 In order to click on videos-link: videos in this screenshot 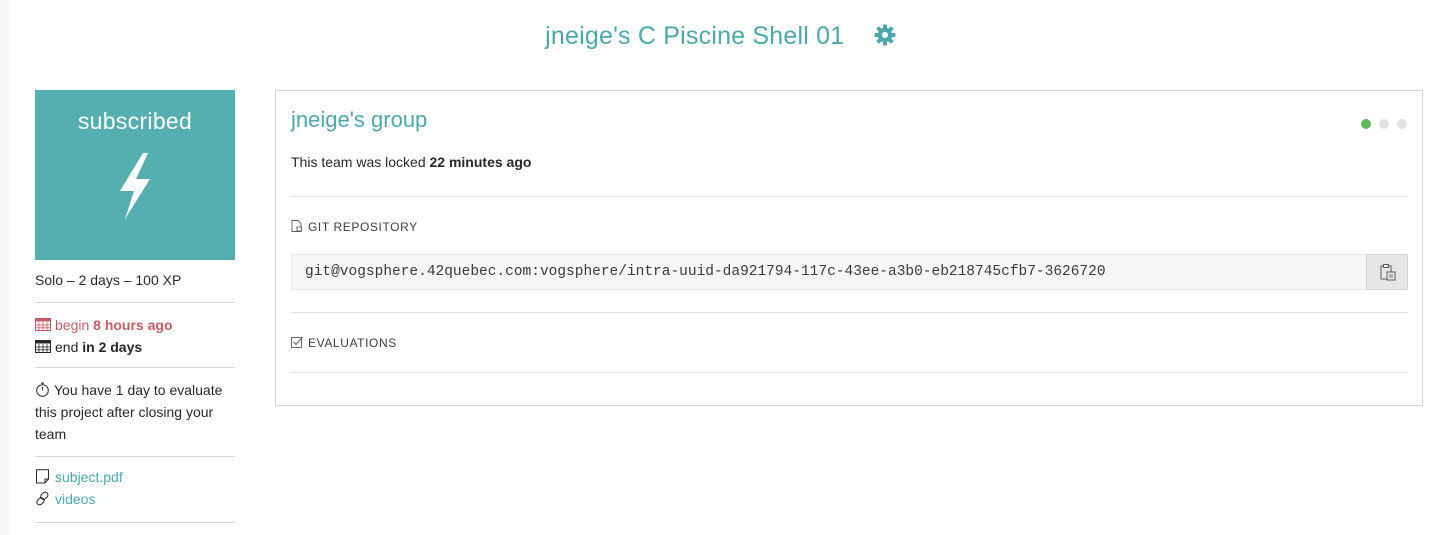, I will do `click(135, 499)`.